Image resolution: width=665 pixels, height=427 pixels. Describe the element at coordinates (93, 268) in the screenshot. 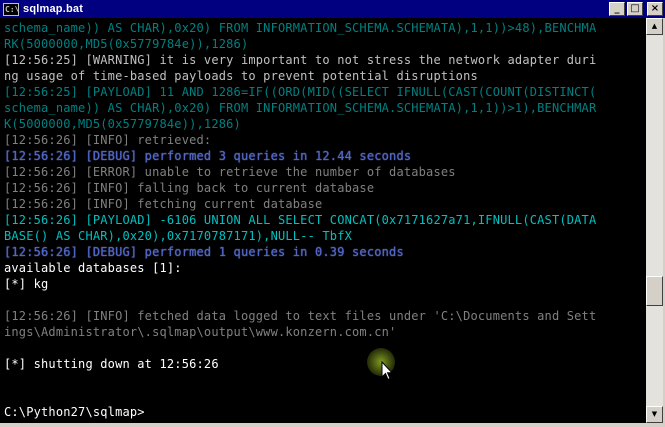

I see `console-line: available databases [1]:` at that location.